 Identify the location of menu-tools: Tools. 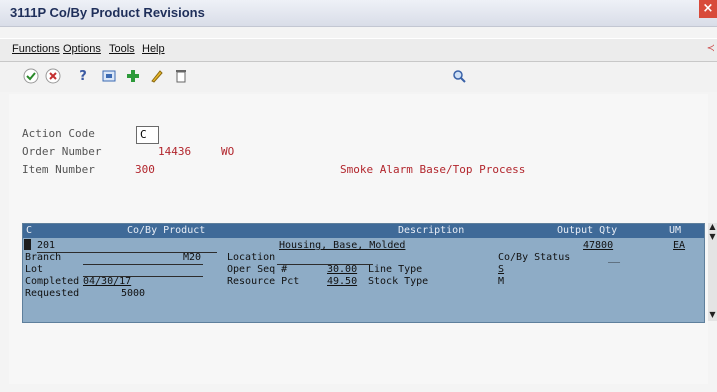
(122, 49).